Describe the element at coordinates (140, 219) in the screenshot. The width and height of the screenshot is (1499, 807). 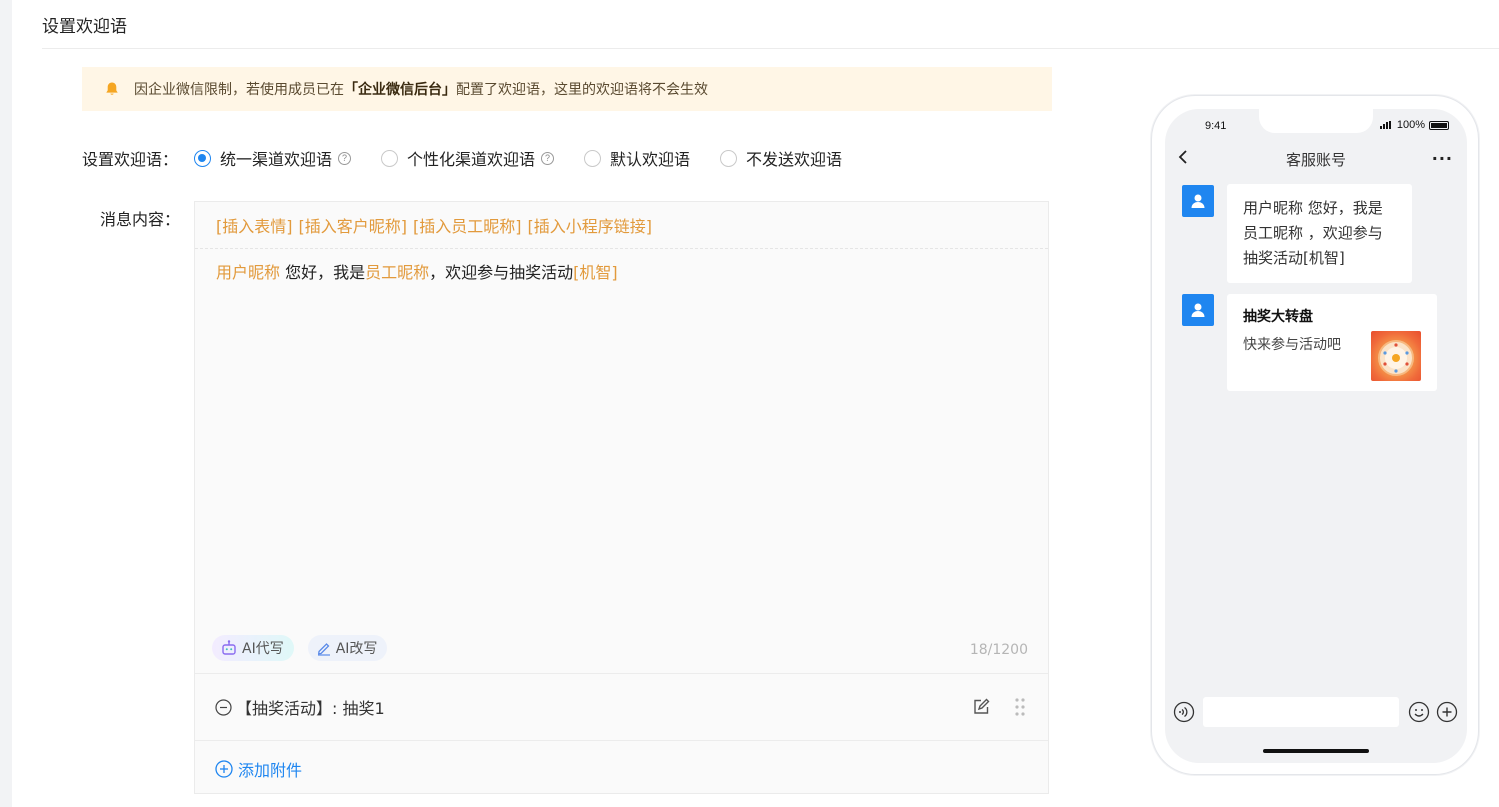
I see `message-content-label: 消息内容：` at that location.